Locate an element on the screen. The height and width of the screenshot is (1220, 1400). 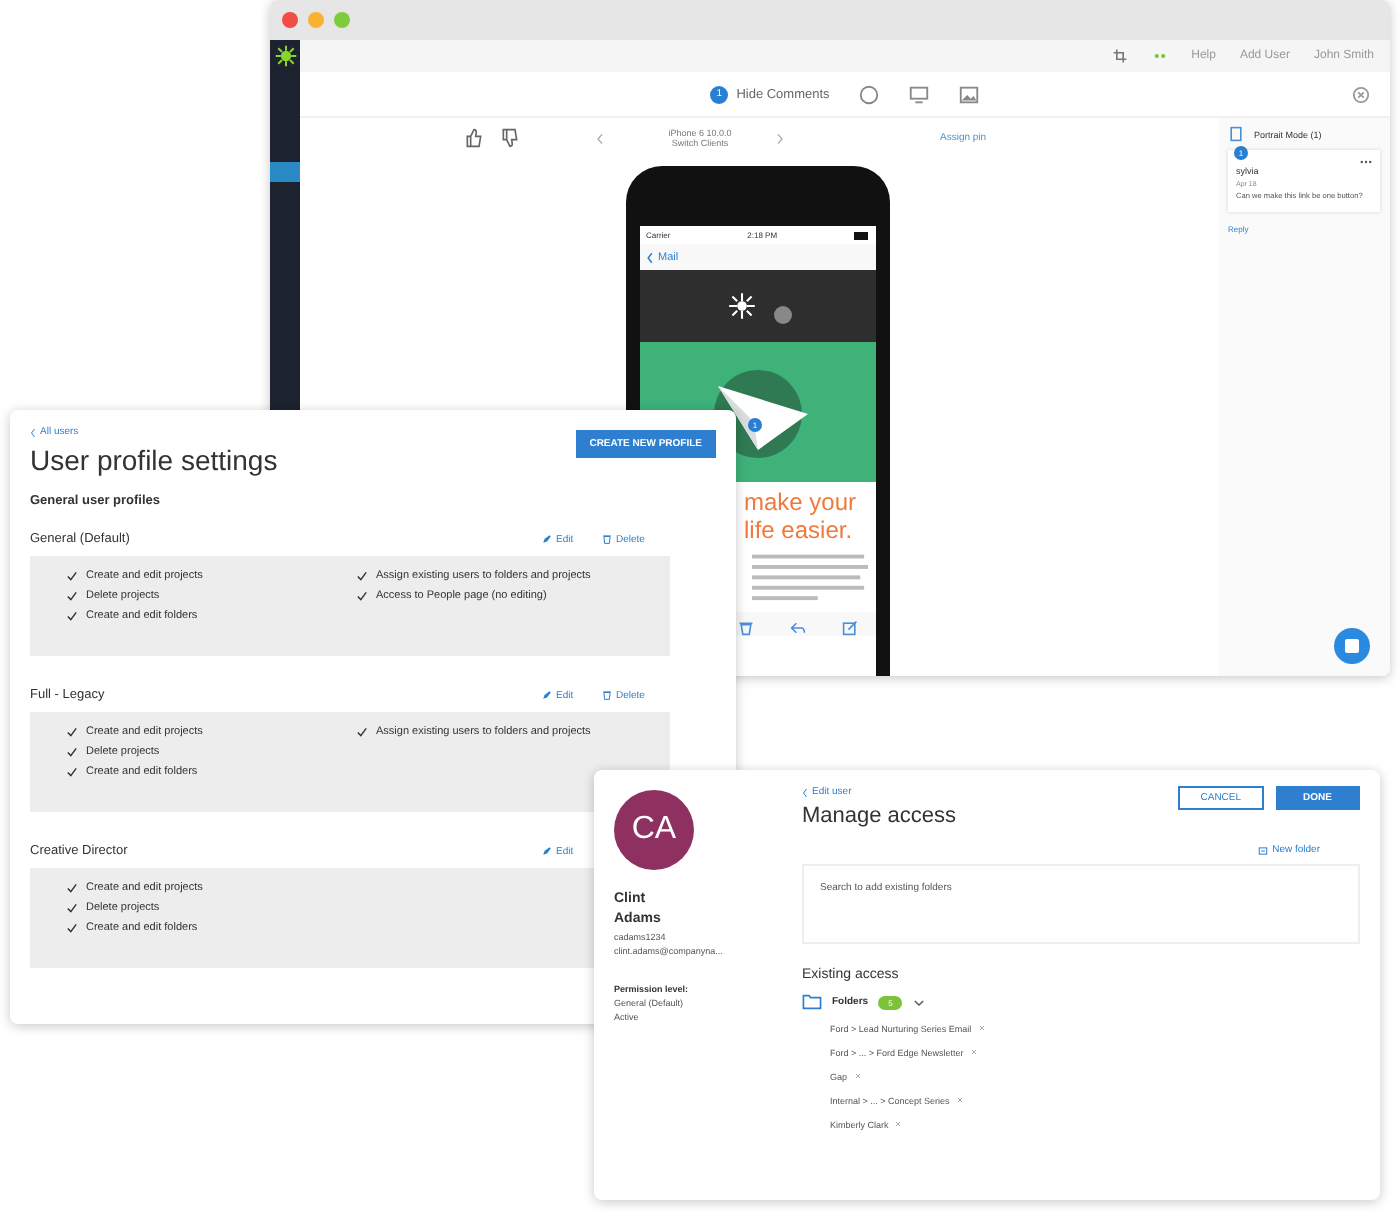
thumbs-down-icon is located at coordinates (510, 138).